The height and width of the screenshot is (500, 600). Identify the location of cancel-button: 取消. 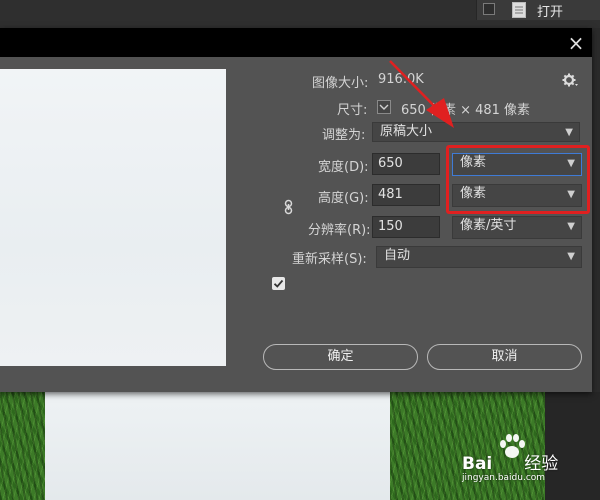
(504, 357).